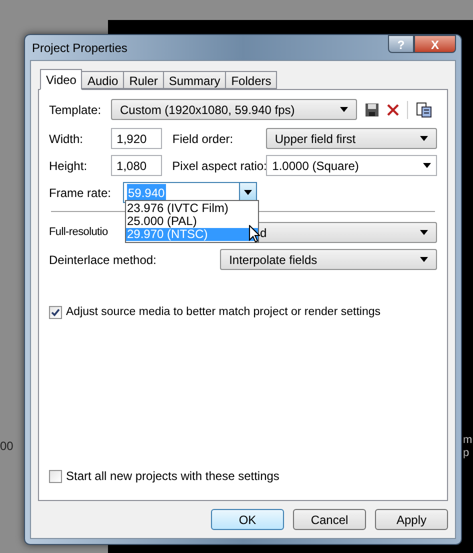  What do you see at coordinates (61, 79) in the screenshot?
I see `tab: Video` at bounding box center [61, 79].